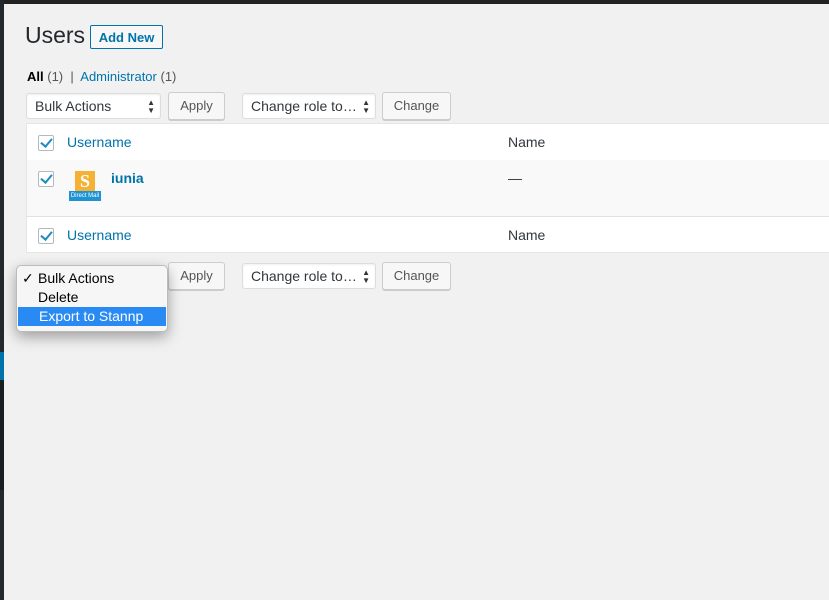 The width and height of the screenshot is (829, 600). What do you see at coordinates (99, 142) in the screenshot?
I see `column-username-header: Username` at bounding box center [99, 142].